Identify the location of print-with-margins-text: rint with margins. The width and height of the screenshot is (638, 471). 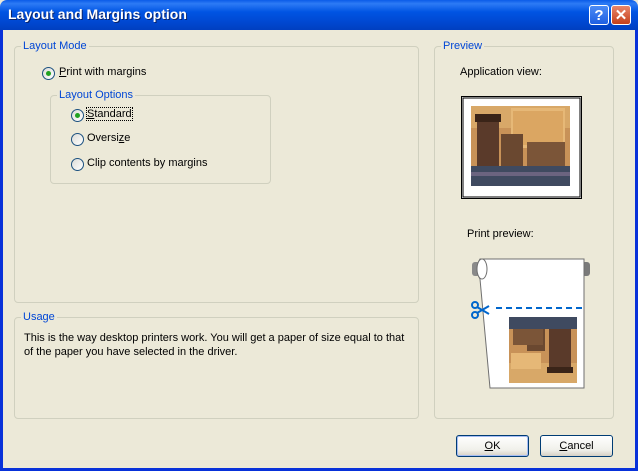
(106, 72).